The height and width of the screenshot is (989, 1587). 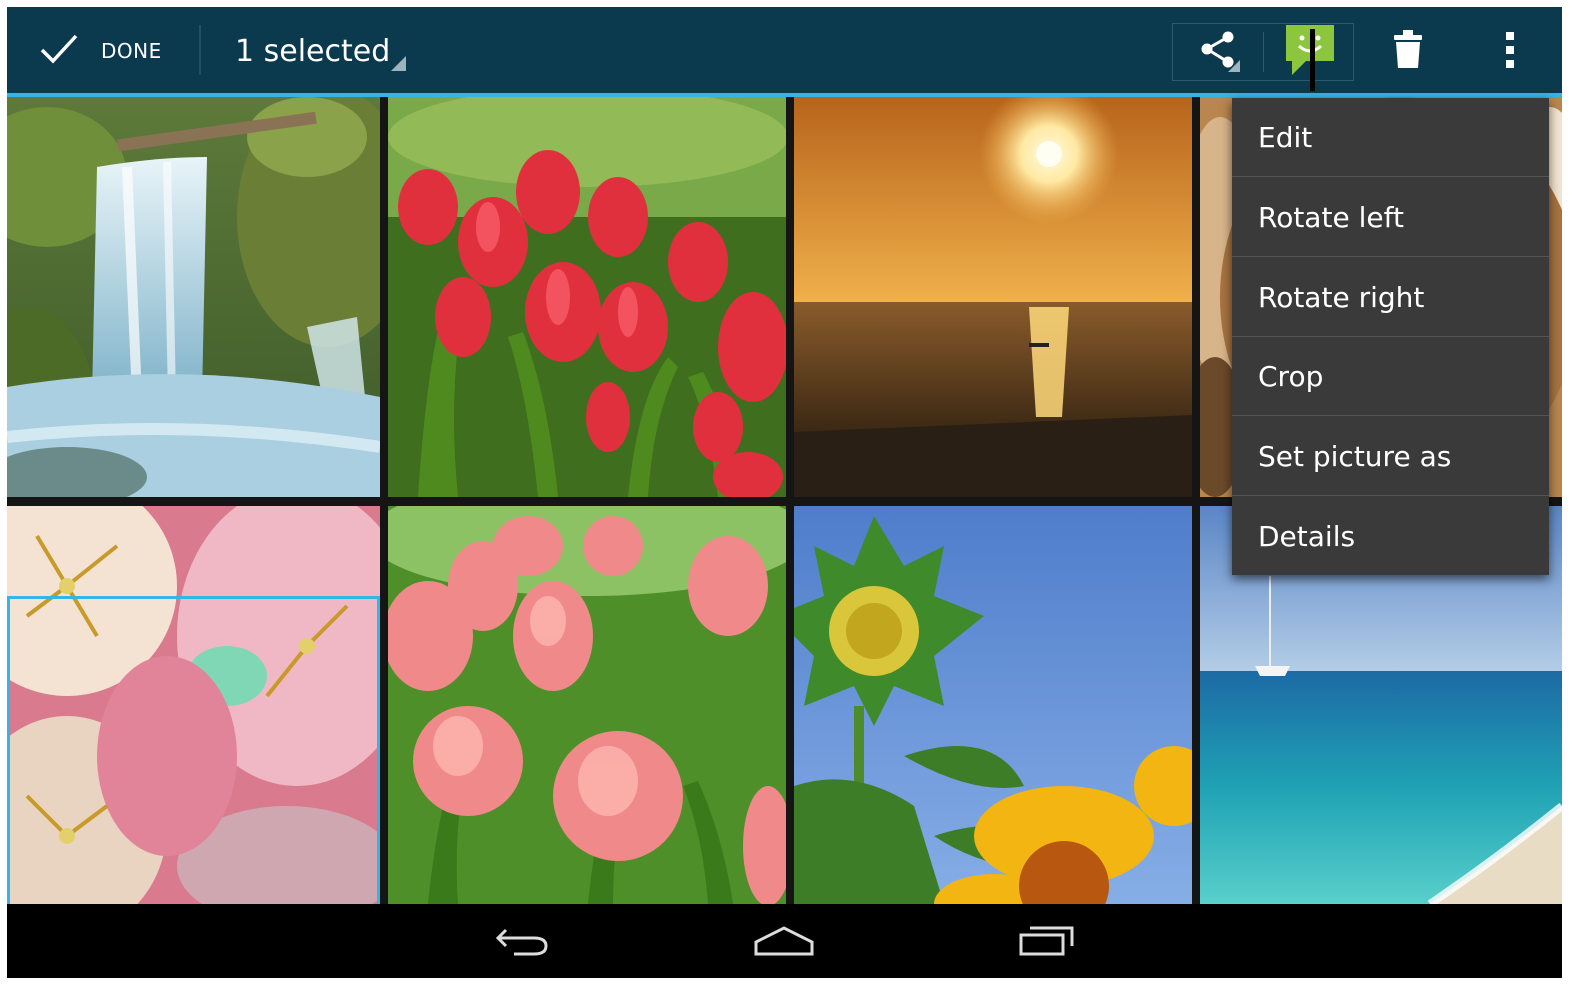 I want to click on share-button, so click(x=1218, y=52).